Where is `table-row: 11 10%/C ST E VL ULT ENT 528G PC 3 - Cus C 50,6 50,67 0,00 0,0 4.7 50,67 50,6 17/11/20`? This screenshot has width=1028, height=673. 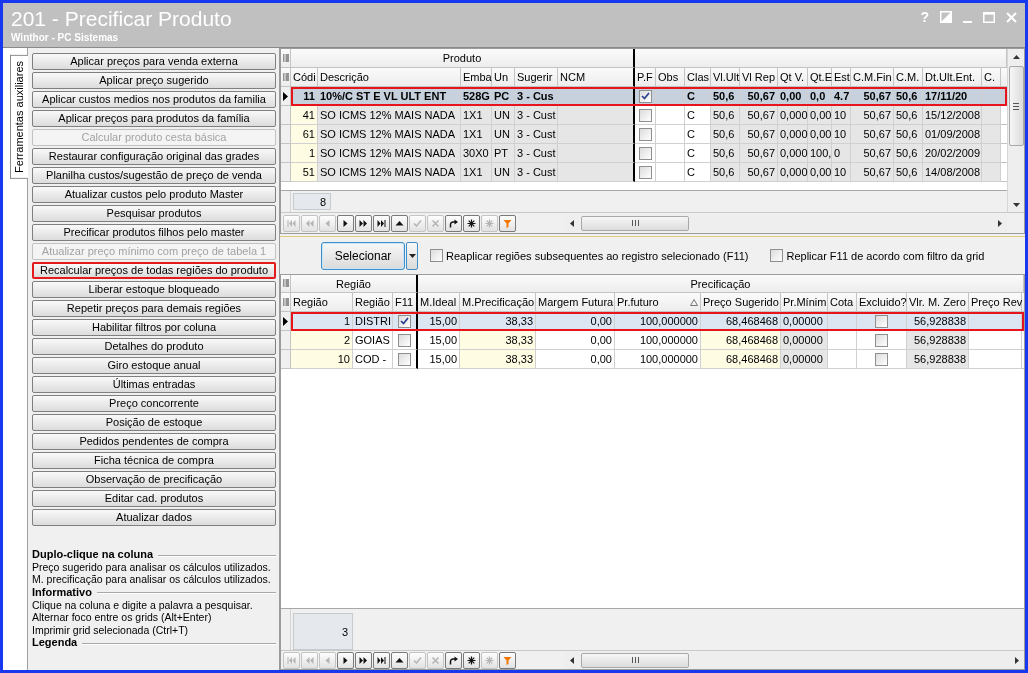 table-row: 11 10%/C ST E VL ULT ENT 528G PC 3 - Cus C 50,6 50,67 0,00 0,0 4.7 50,67 50,6 17/11/20 is located at coordinates (644, 96).